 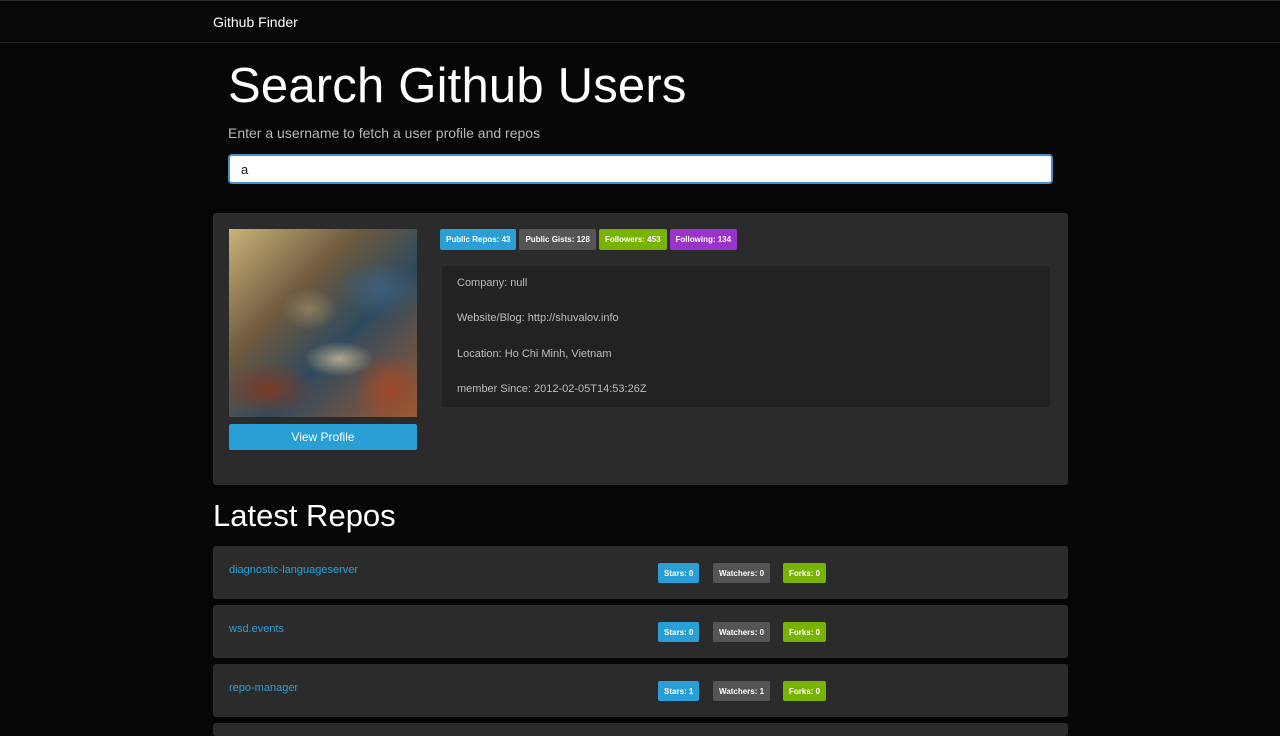 What do you see at coordinates (534, 354) in the screenshot?
I see `location-text: Location: Ho Chi Minh, Vietnam` at bounding box center [534, 354].